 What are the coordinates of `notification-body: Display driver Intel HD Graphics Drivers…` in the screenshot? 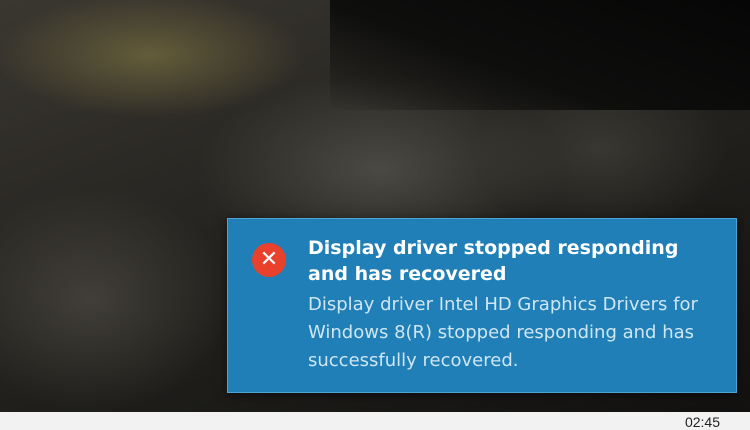 It's located at (503, 332).